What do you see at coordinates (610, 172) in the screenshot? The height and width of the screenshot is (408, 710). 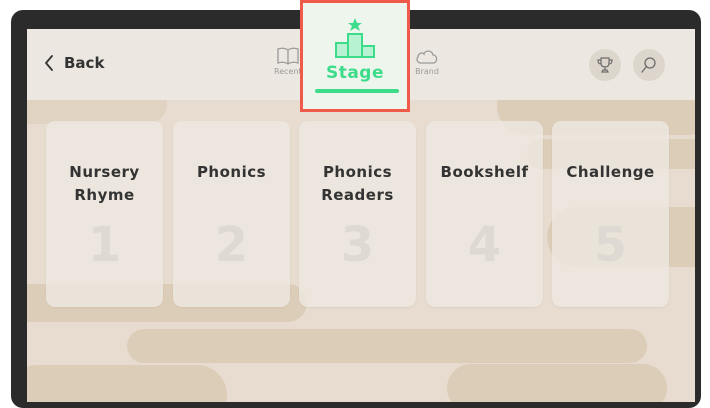 I see `card-title: Challenge` at bounding box center [610, 172].